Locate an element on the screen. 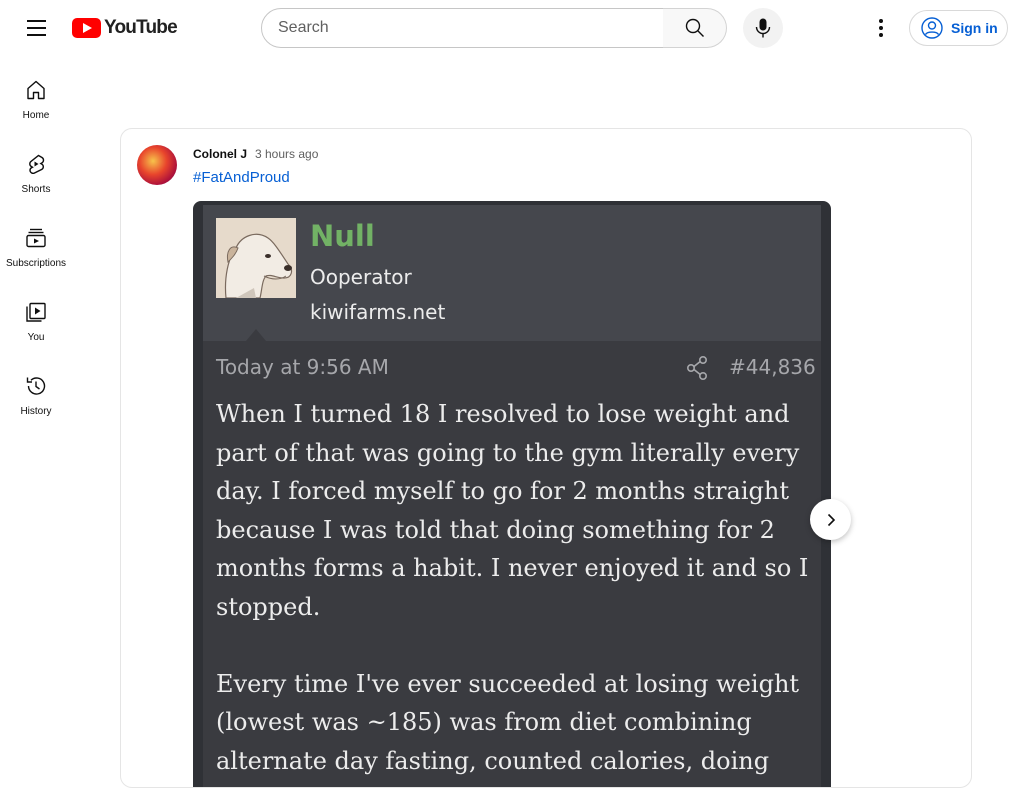  history-icon is located at coordinates (36, 386).